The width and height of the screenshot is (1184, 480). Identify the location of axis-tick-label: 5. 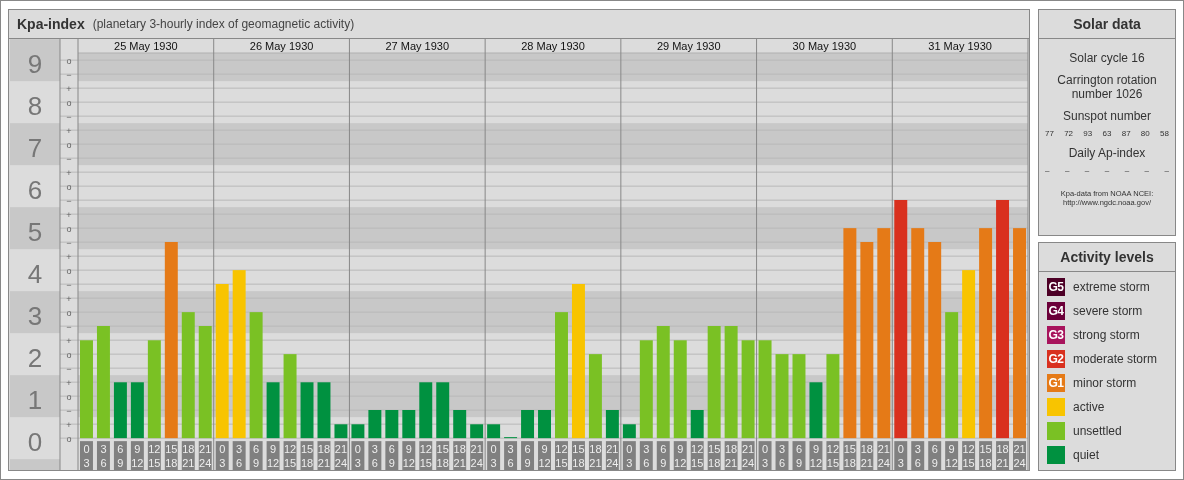
(35, 232).